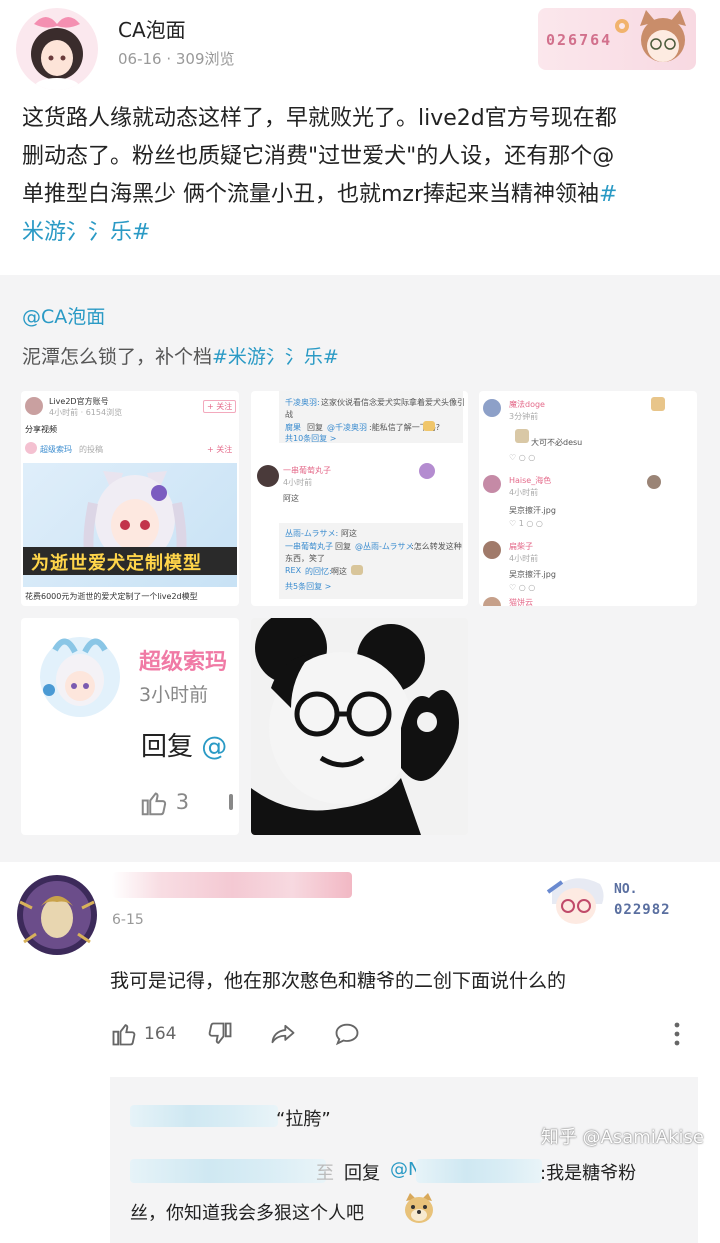 This screenshot has height=1243, width=720. What do you see at coordinates (617, 39) in the screenshot?
I see `fan-badge: 026764` at bounding box center [617, 39].